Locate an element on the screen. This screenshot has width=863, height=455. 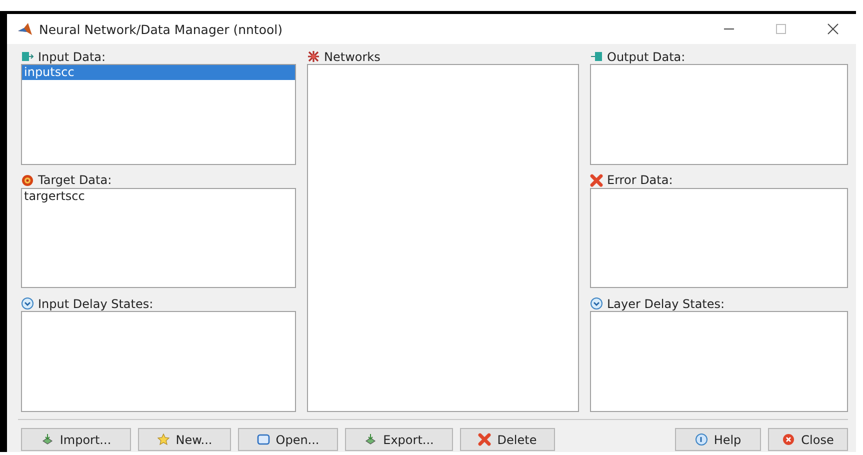
data-list: inputscc is located at coordinates (158, 114).